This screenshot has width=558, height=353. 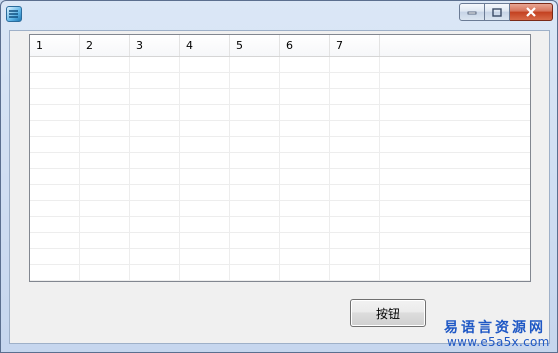 I want to click on column-header: 3, so click(x=155, y=45).